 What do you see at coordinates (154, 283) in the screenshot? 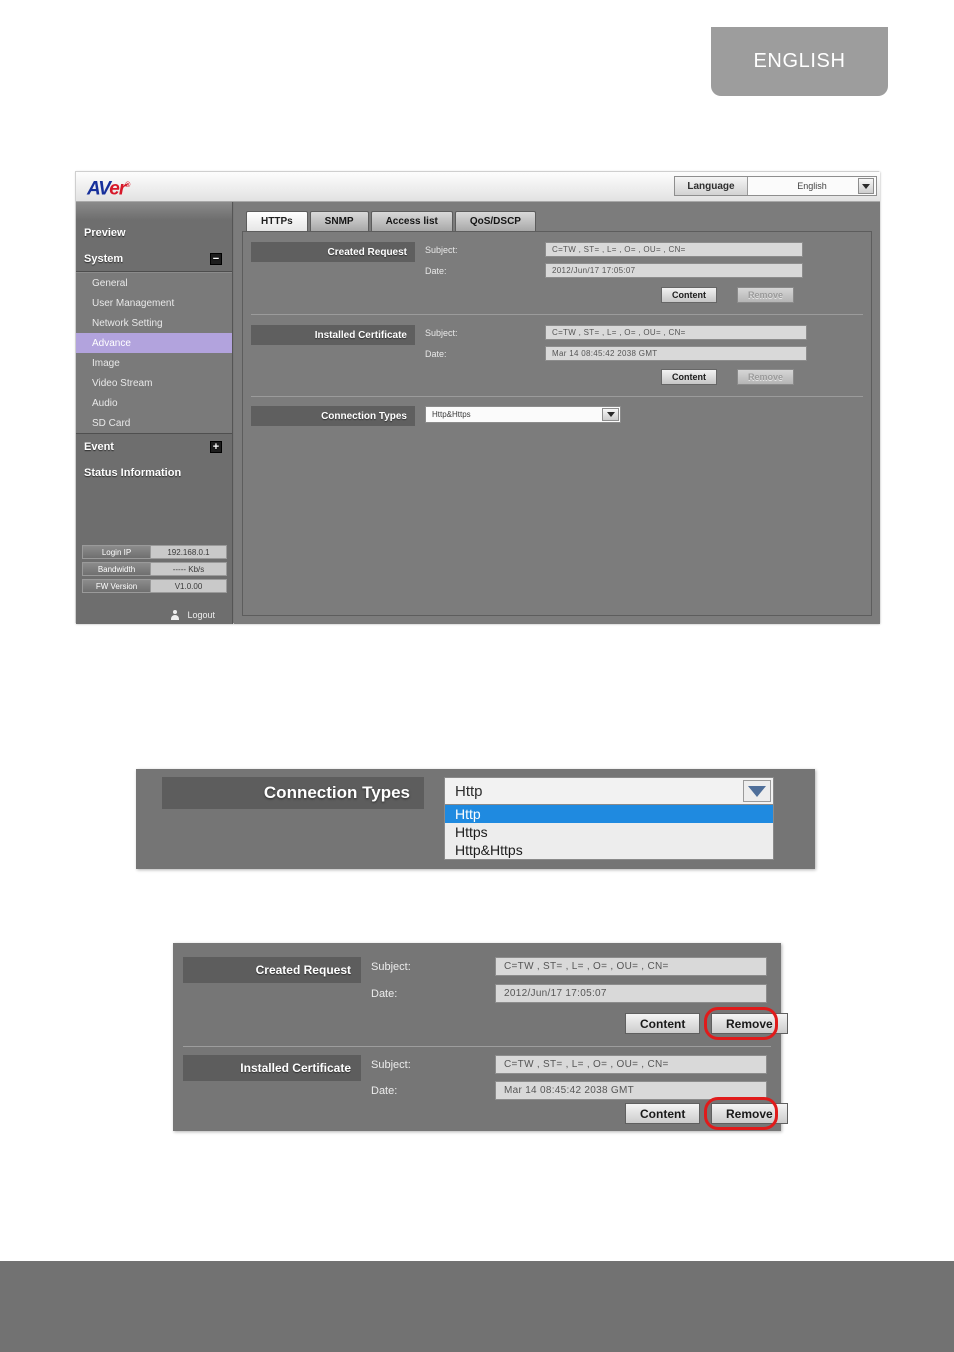
I see `sidebar-item-general: General` at bounding box center [154, 283].